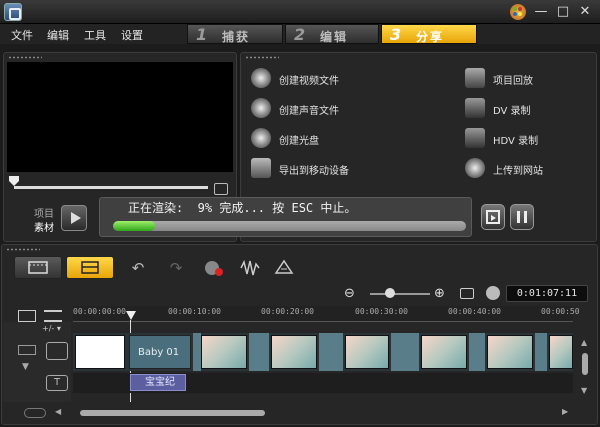  What do you see at coordinates (194, 311) in the screenshot?
I see `ruler-tick-label: 00:00:10:00` at bounding box center [194, 311].